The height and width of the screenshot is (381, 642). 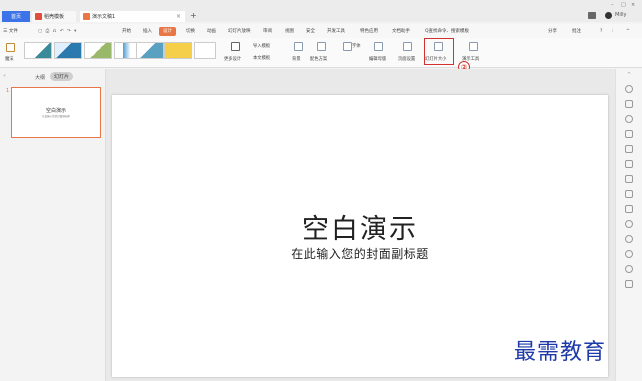 What do you see at coordinates (178, 16) in the screenshot?
I see `close-tab-icon: ×` at bounding box center [178, 16].